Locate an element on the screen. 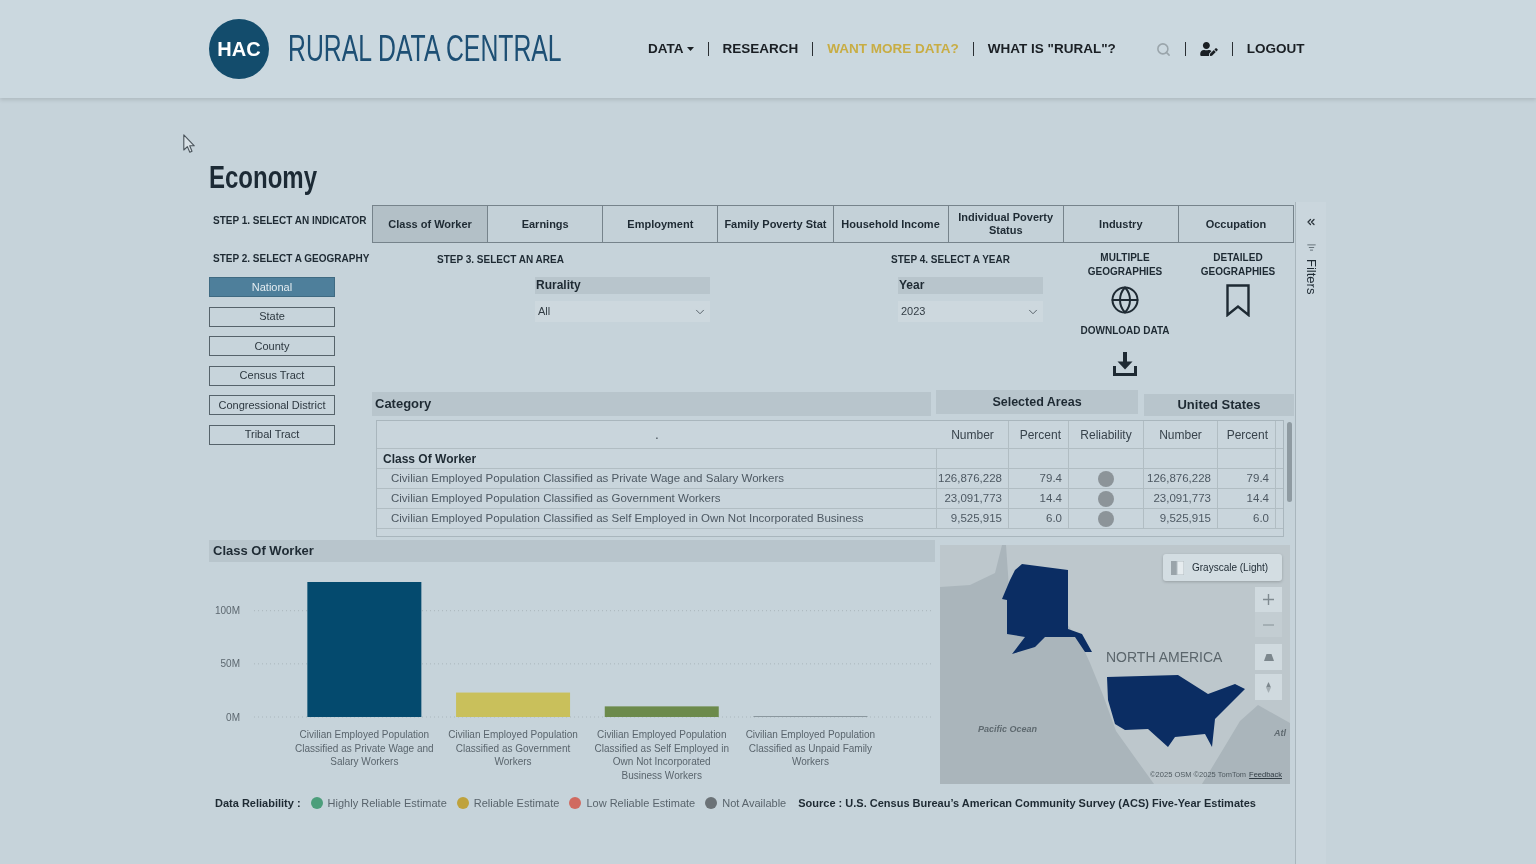 The width and height of the screenshot is (1536, 864). collapse-icon is located at coordinates (1311, 222).